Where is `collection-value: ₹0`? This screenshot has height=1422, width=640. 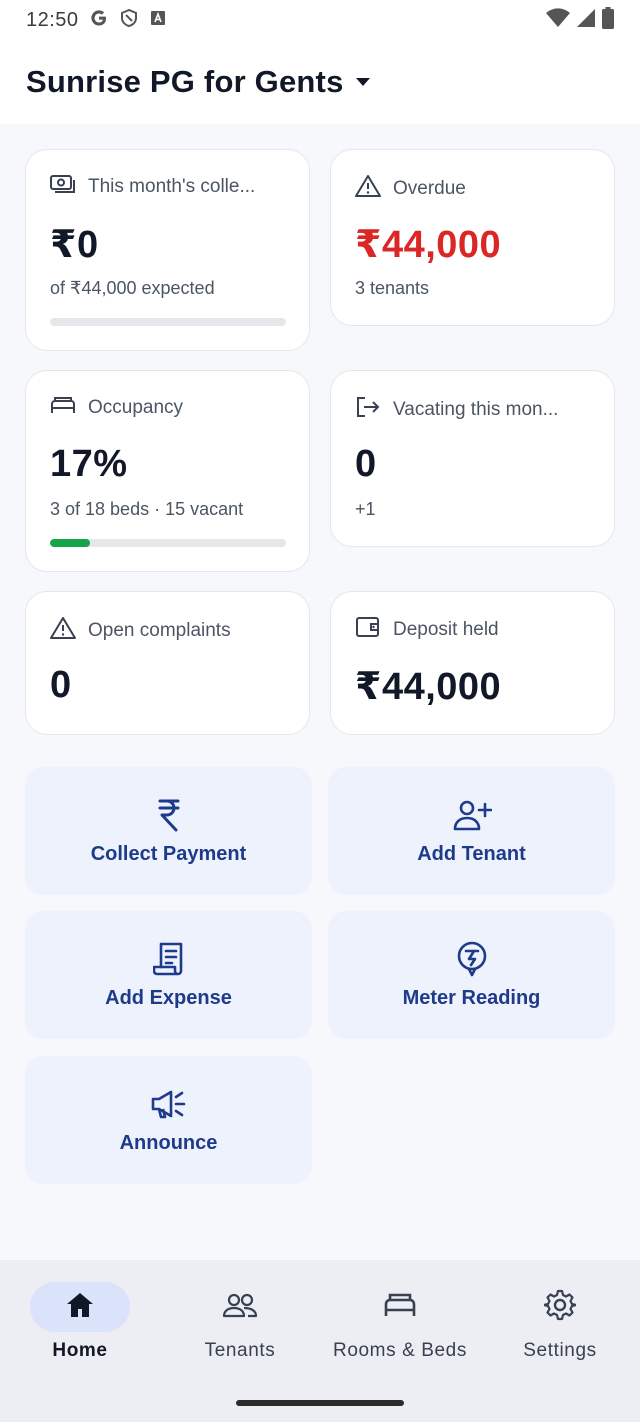
collection-value: ₹0 is located at coordinates (74, 245).